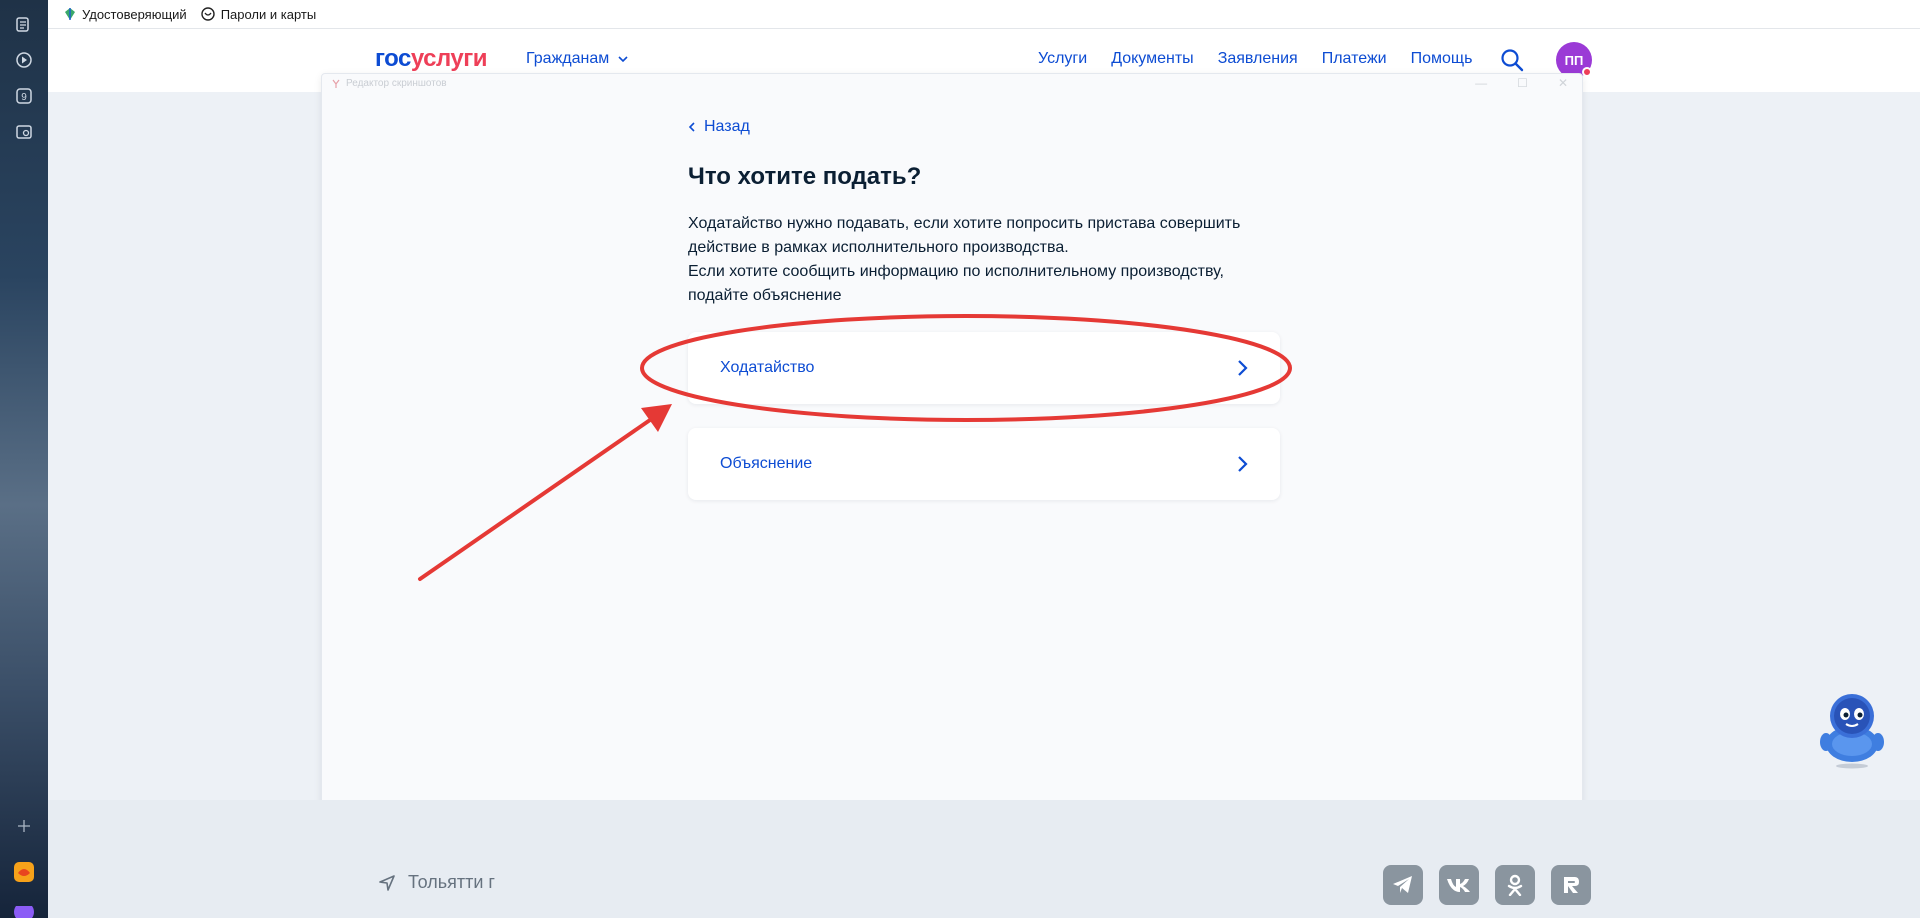 The width and height of the screenshot is (1920, 918). I want to click on nine-icon: 9, so click(24, 96).